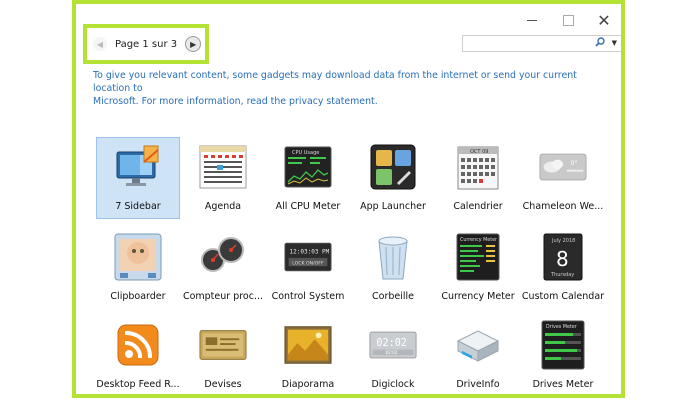 The height and width of the screenshot is (400, 700). What do you see at coordinates (478, 167) in the screenshot?
I see `calendar-icon: OCT 09` at bounding box center [478, 167].